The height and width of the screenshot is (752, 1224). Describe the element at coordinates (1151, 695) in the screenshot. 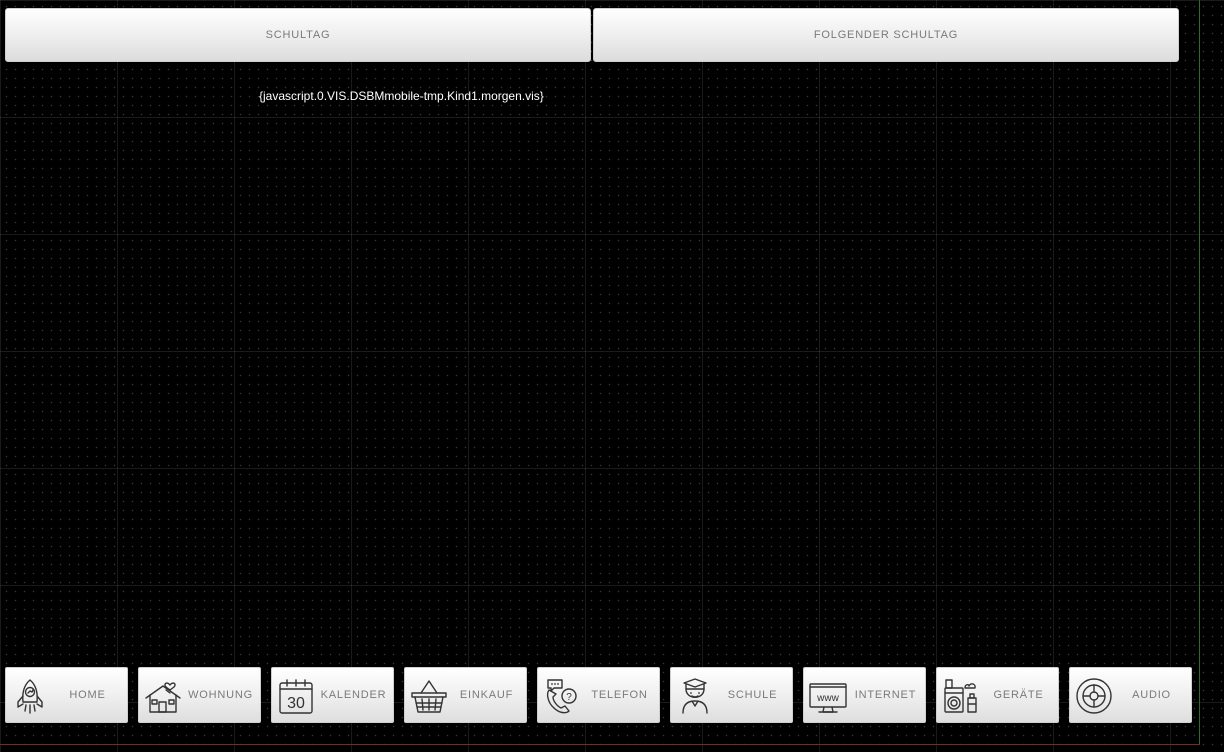

I see `nav-audio-label: AUDIO` at that location.